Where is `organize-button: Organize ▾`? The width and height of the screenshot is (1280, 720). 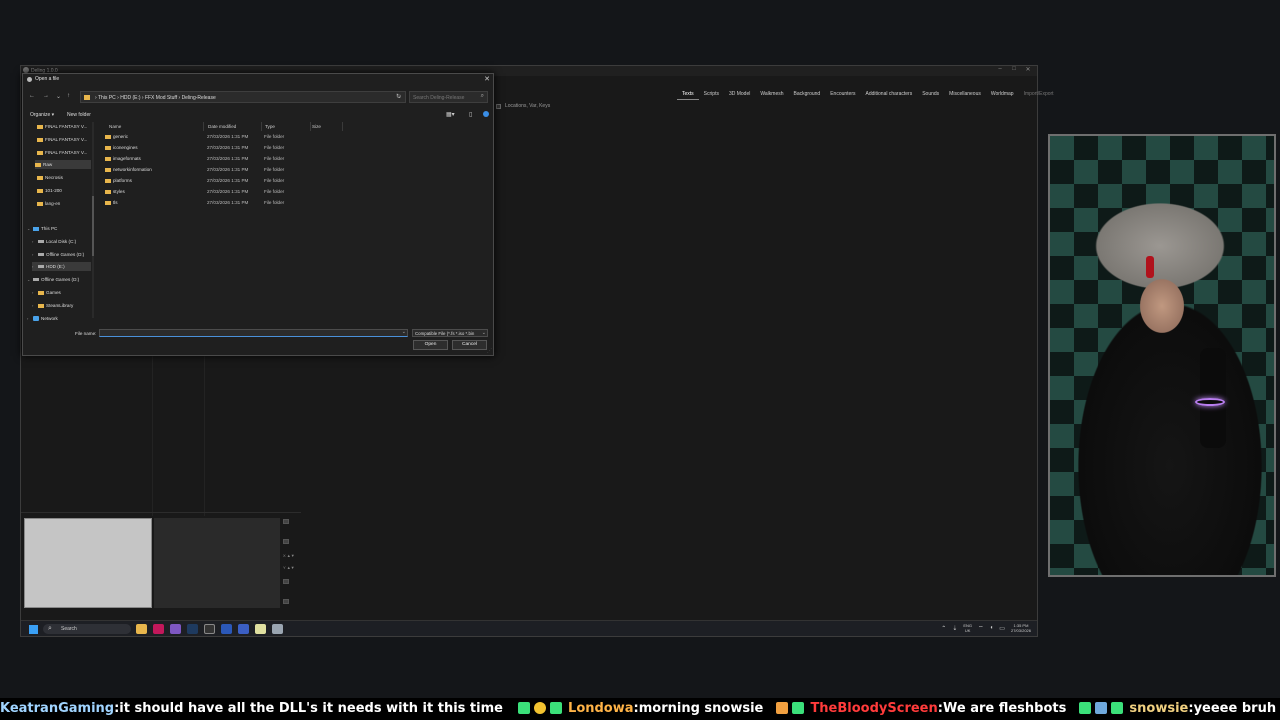 organize-button: Organize ▾ is located at coordinates (42, 115).